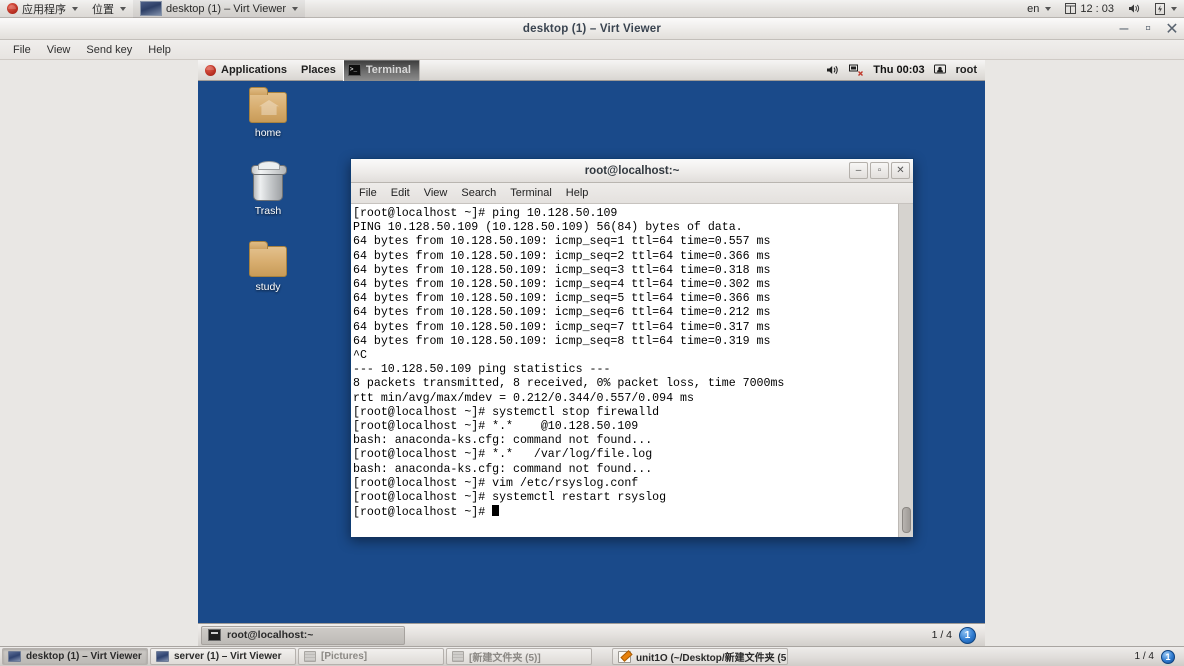 The width and height of the screenshot is (1184, 666). What do you see at coordinates (624, 656) in the screenshot?
I see `notepad-icon` at bounding box center [624, 656].